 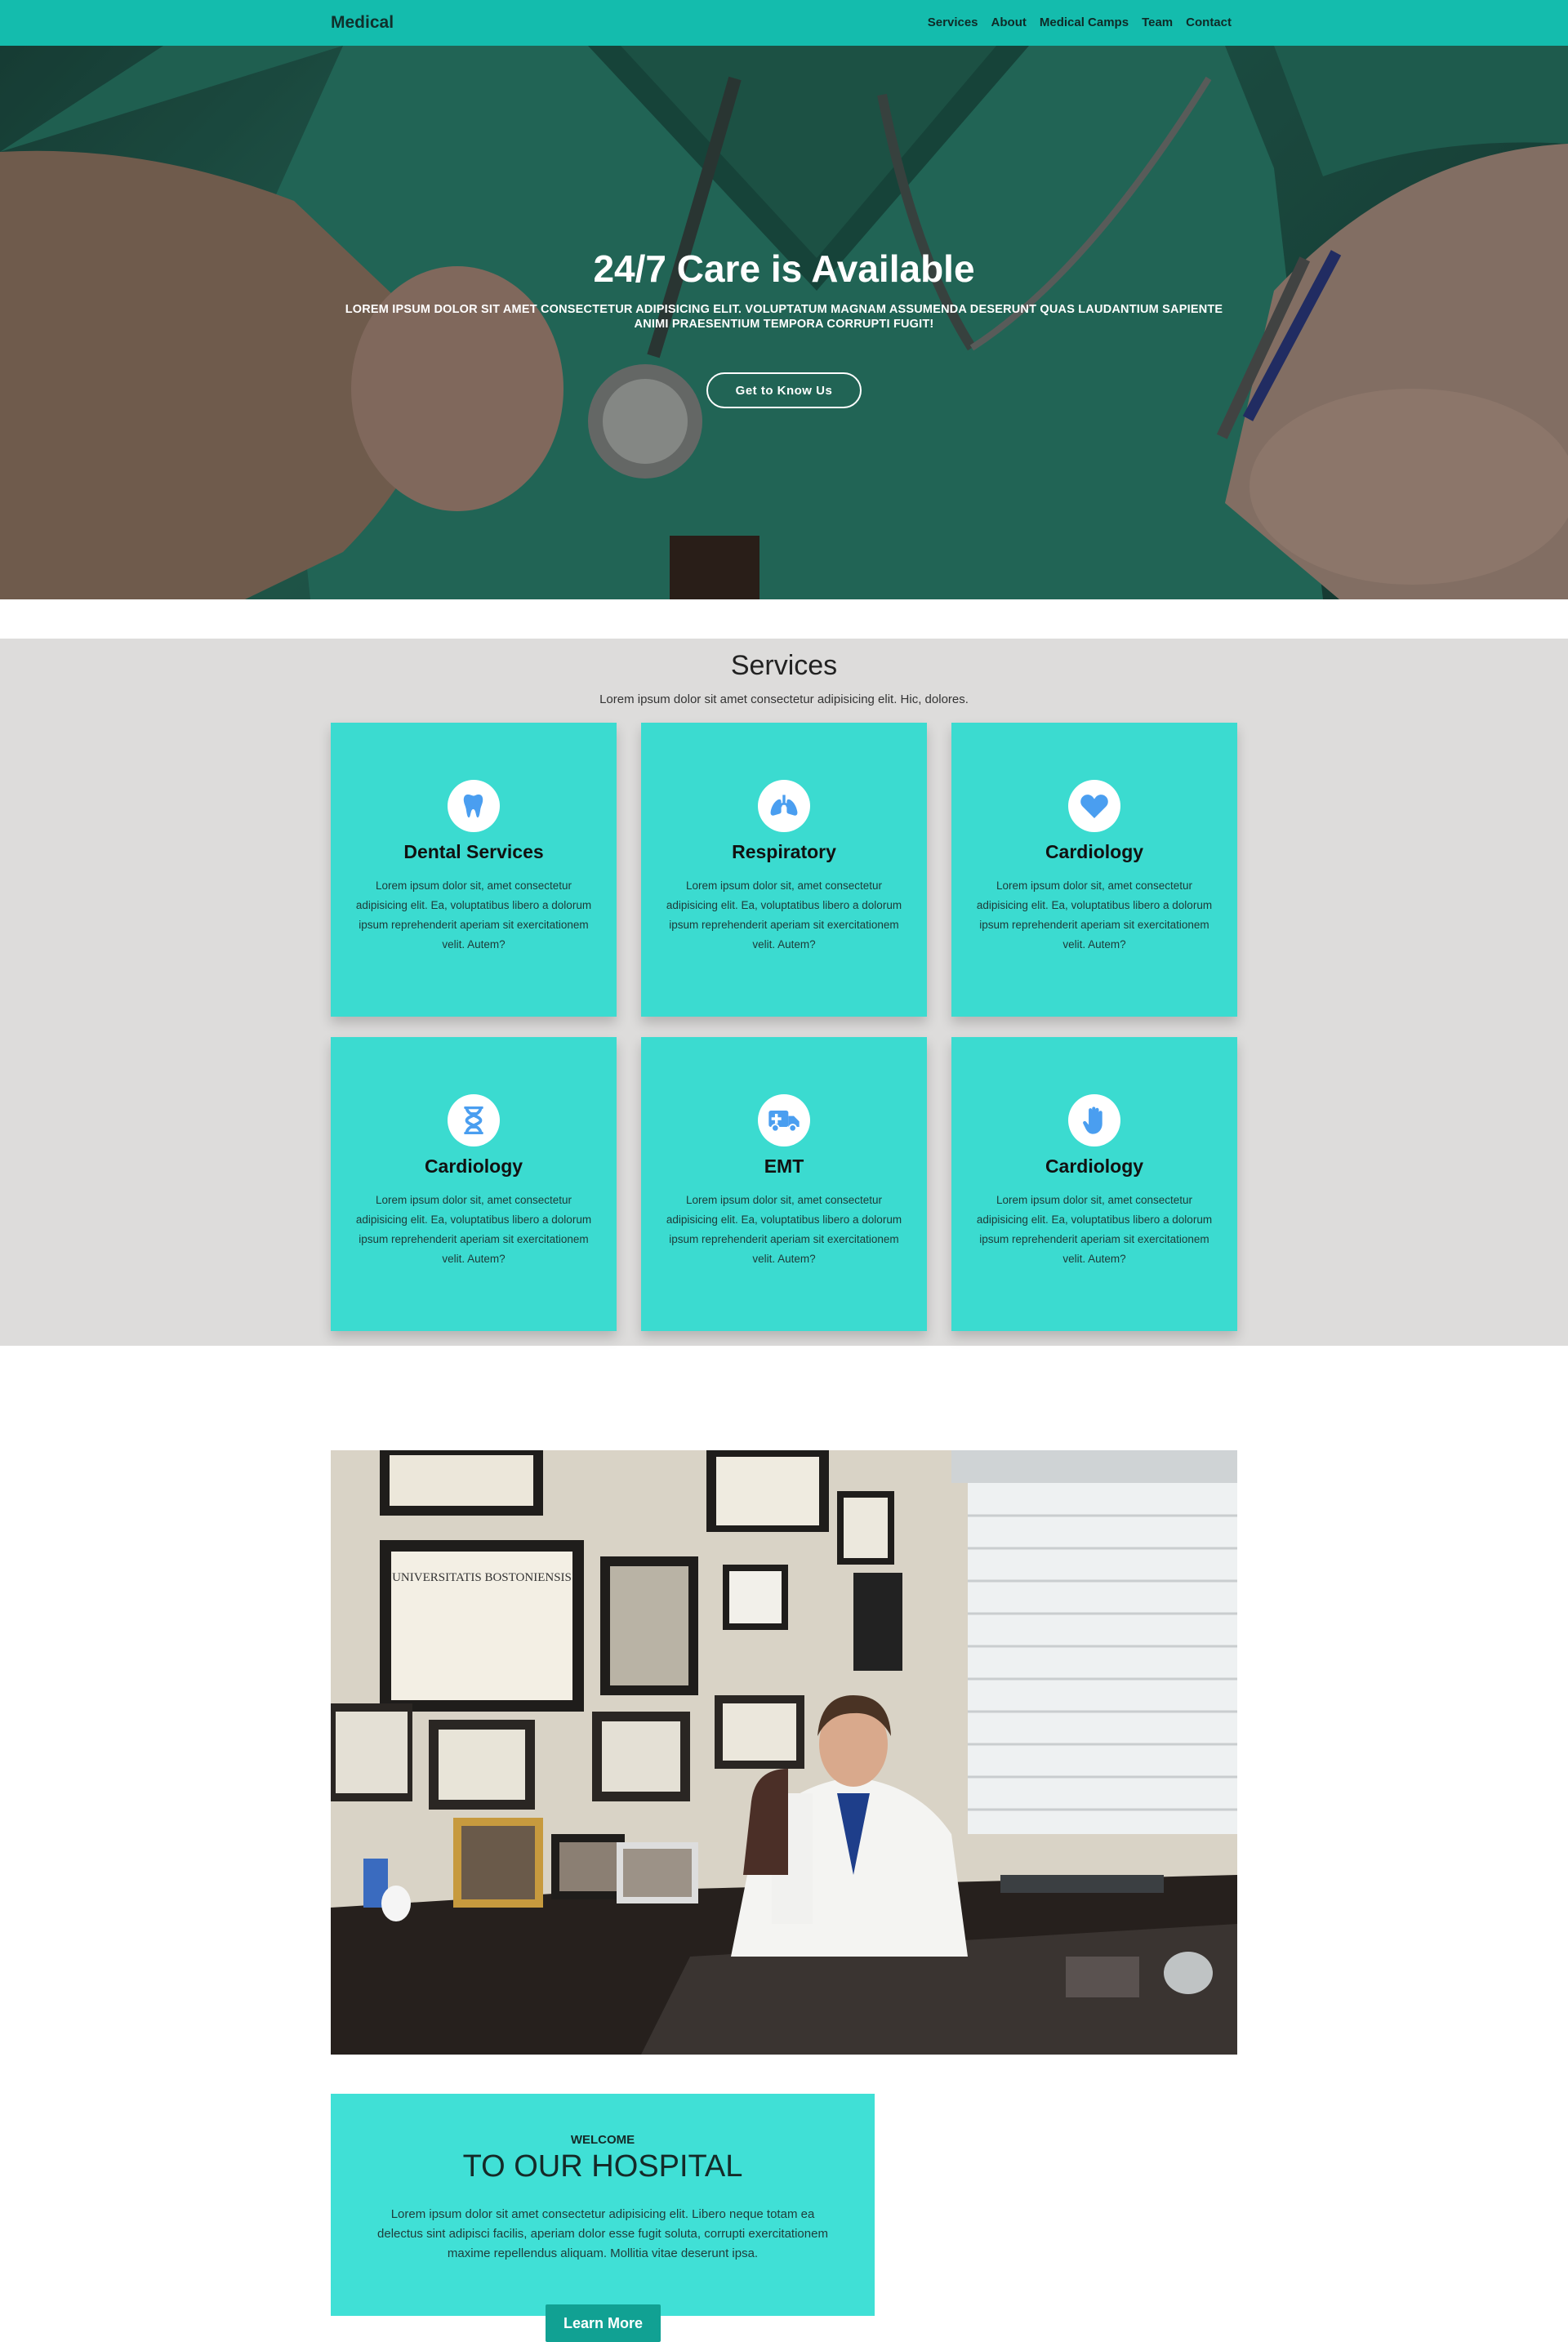 What do you see at coordinates (953, 22) in the screenshot?
I see `nav-link-services: Services` at bounding box center [953, 22].